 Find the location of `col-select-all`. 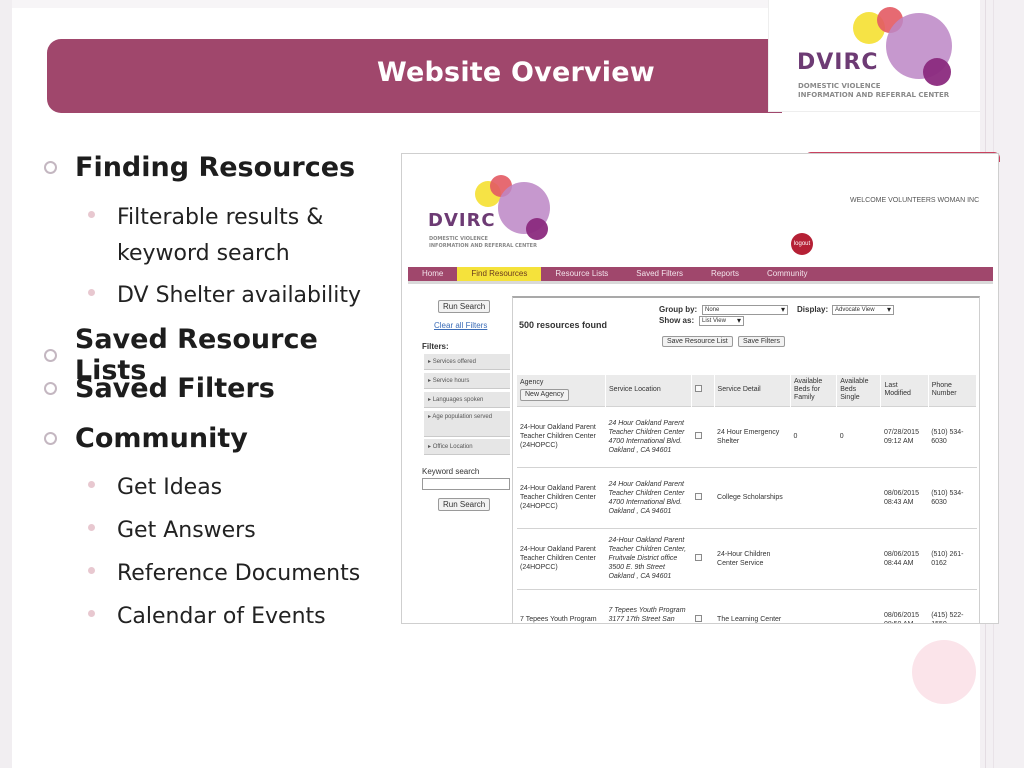

col-select-all is located at coordinates (703, 390).